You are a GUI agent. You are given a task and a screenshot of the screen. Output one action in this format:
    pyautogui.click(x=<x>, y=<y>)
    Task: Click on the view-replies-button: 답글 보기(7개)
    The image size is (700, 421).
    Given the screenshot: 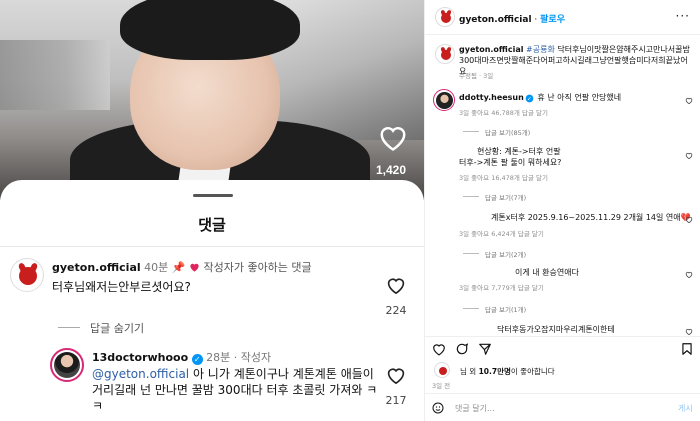 What is the action you would take?
    pyautogui.click(x=505, y=197)
    